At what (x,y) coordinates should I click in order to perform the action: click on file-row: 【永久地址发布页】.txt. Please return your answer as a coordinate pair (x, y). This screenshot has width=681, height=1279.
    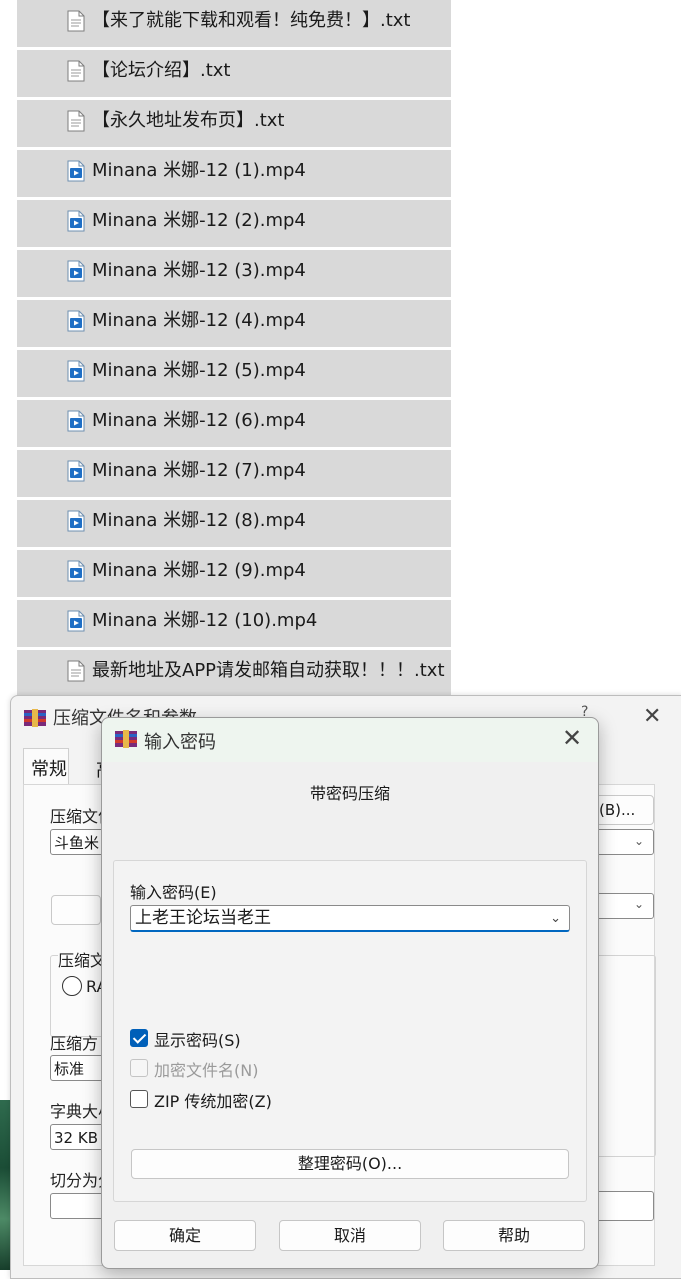
    Looking at the image, I should click on (234, 123).